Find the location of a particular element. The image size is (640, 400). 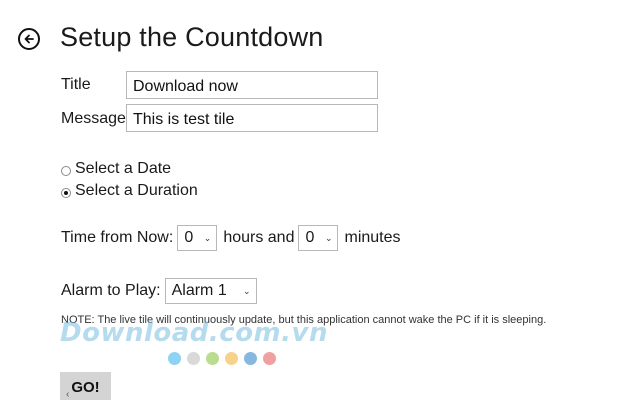

title-input is located at coordinates (252, 85).